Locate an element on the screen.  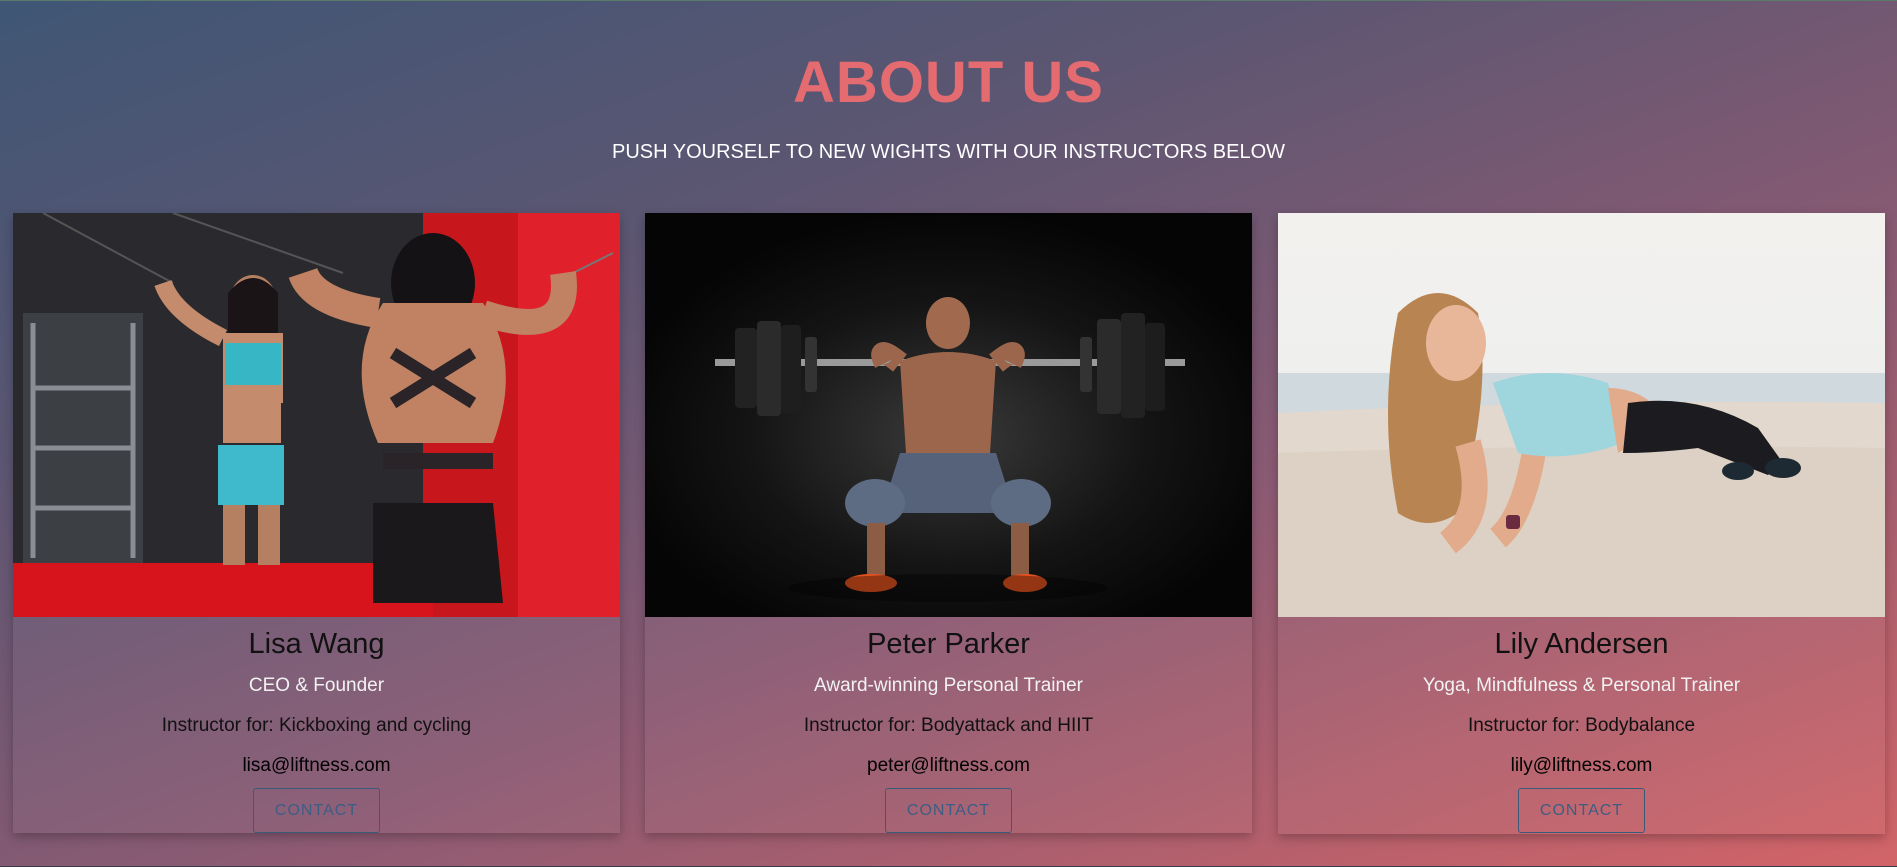
instructor-role: Yoga, Mindfulness & Personal Trainer is located at coordinates (1581, 685).